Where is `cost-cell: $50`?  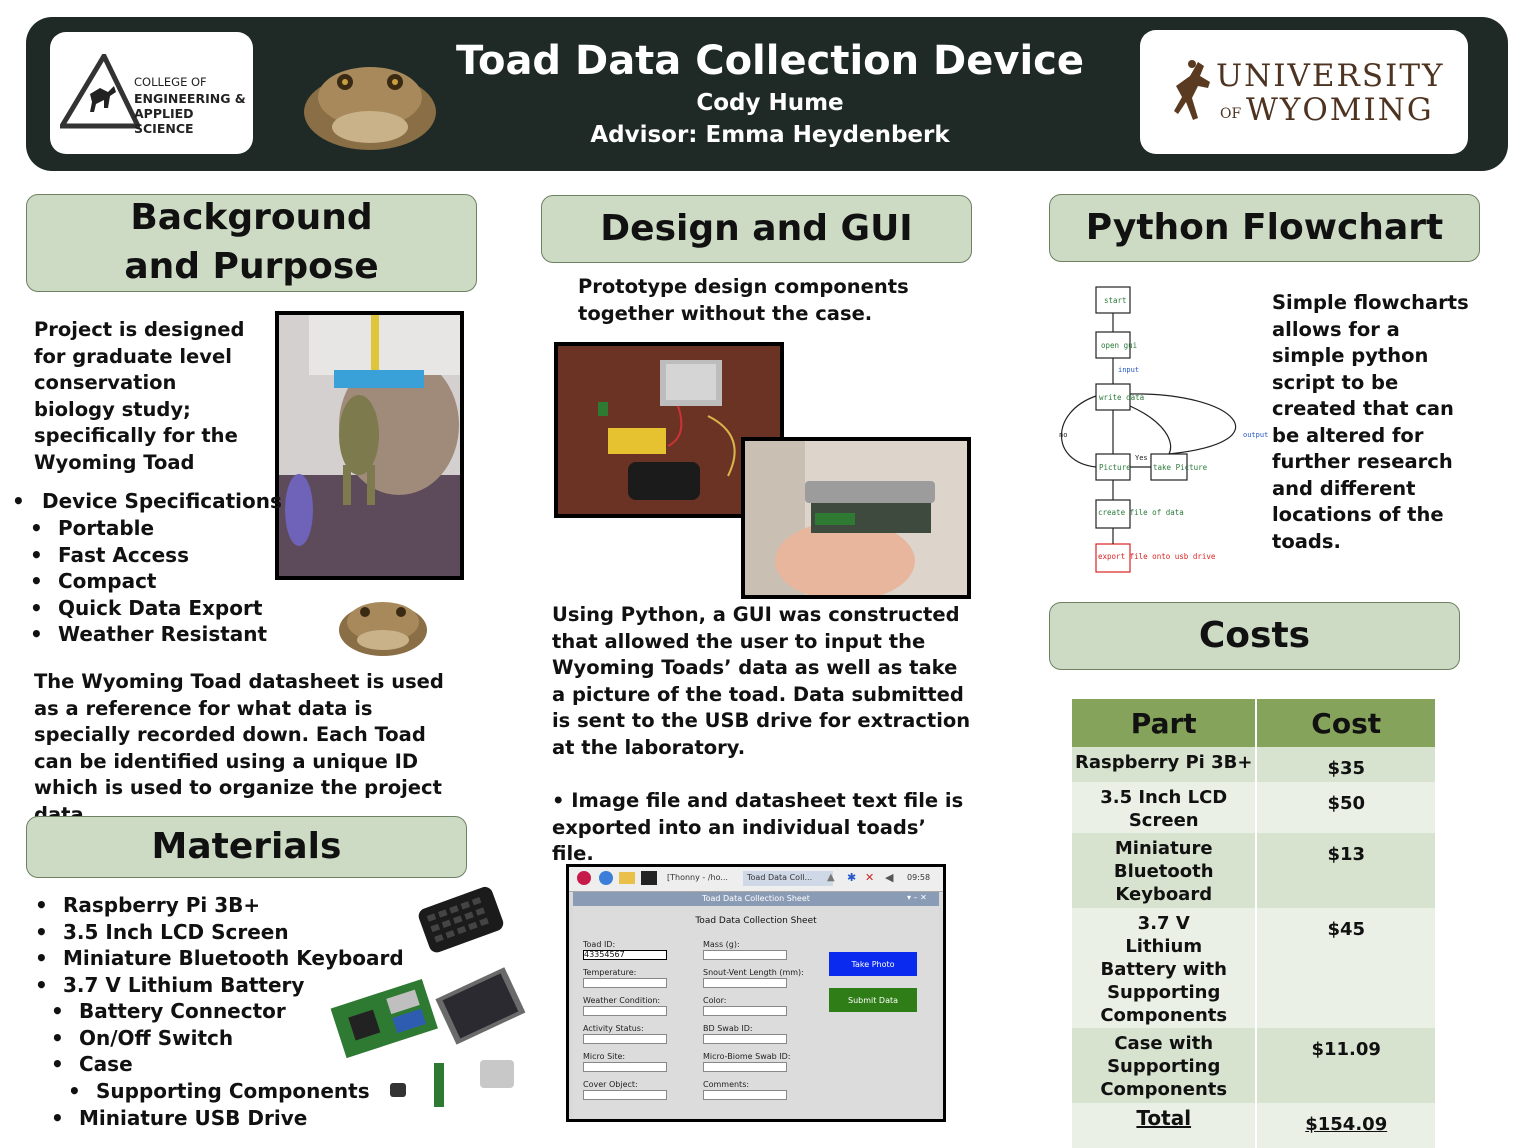
cost-cell: $50 is located at coordinates (1346, 807).